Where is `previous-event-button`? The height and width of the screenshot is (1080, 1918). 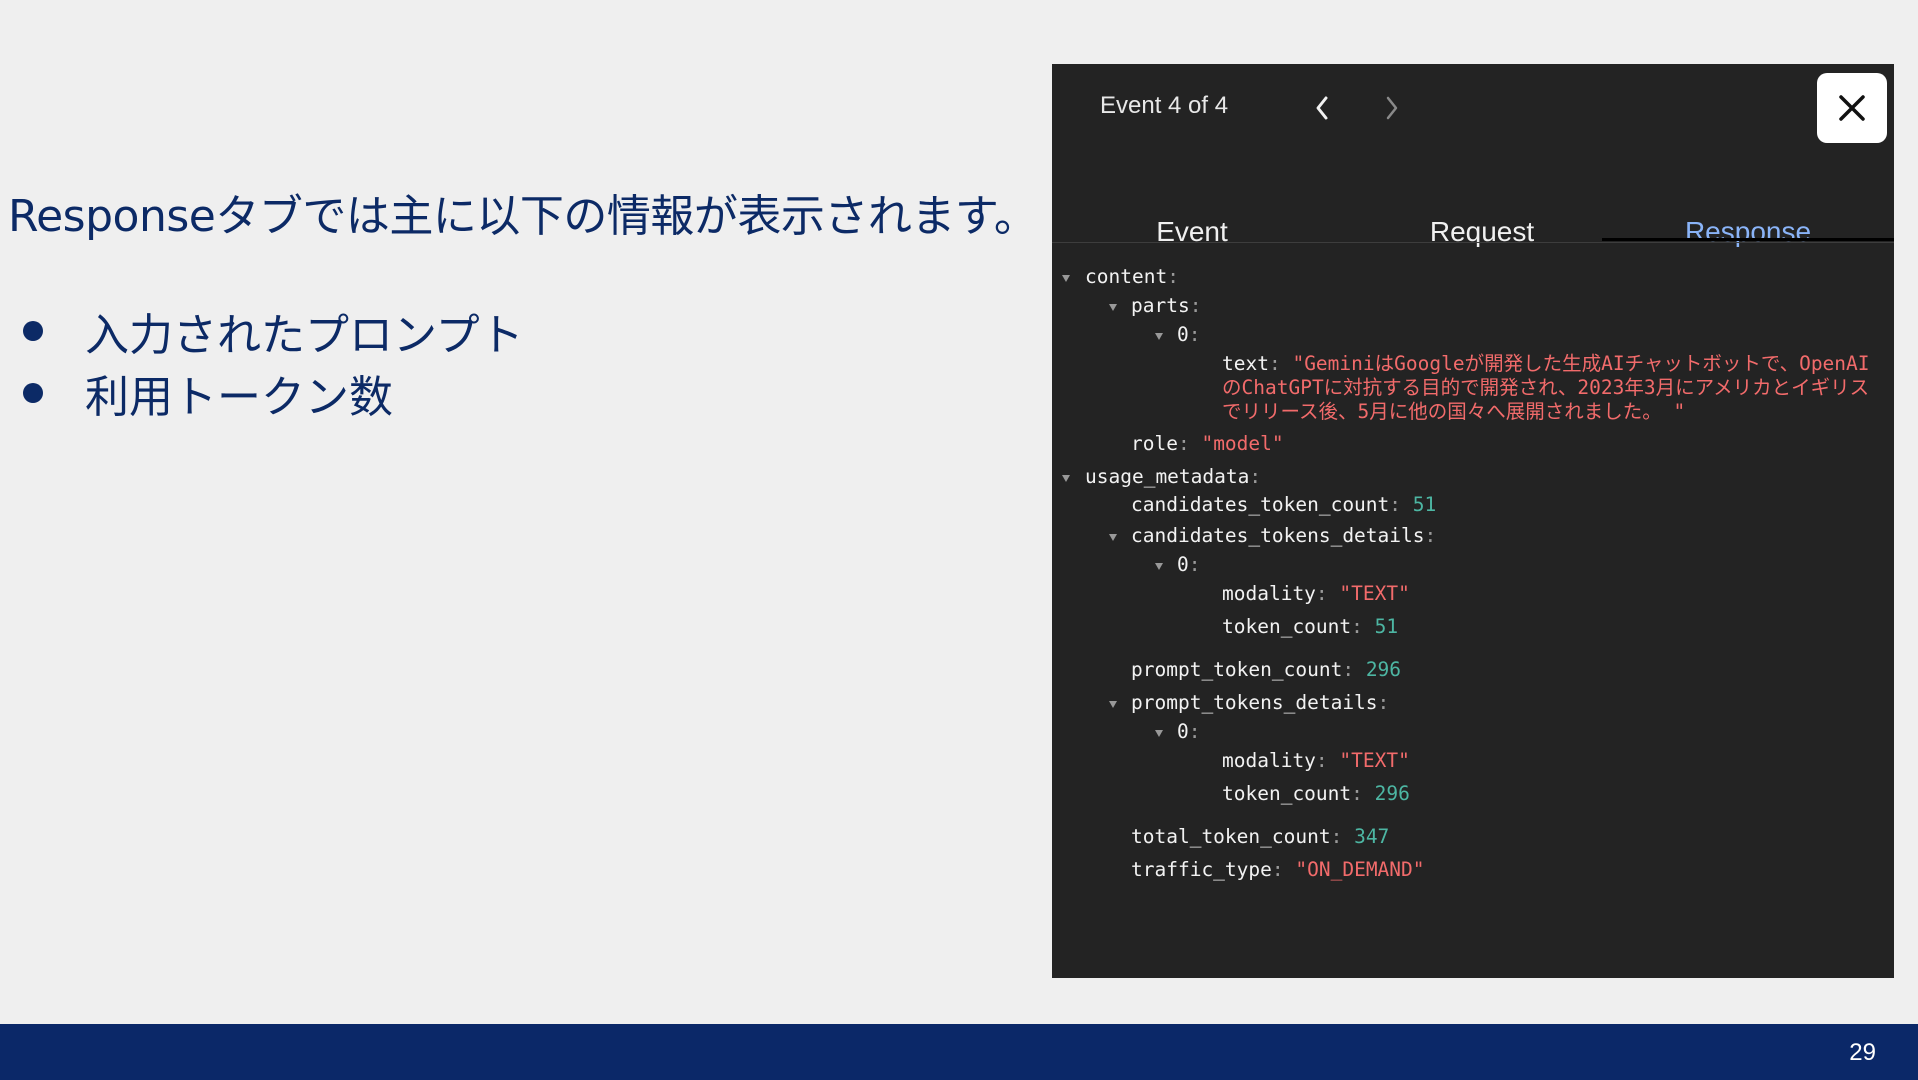
previous-event-button is located at coordinates (1322, 108).